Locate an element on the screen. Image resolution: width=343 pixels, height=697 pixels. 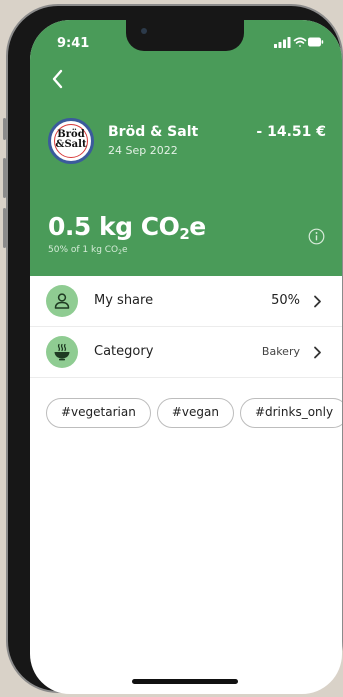
row-label: My share is located at coordinates (124, 300).